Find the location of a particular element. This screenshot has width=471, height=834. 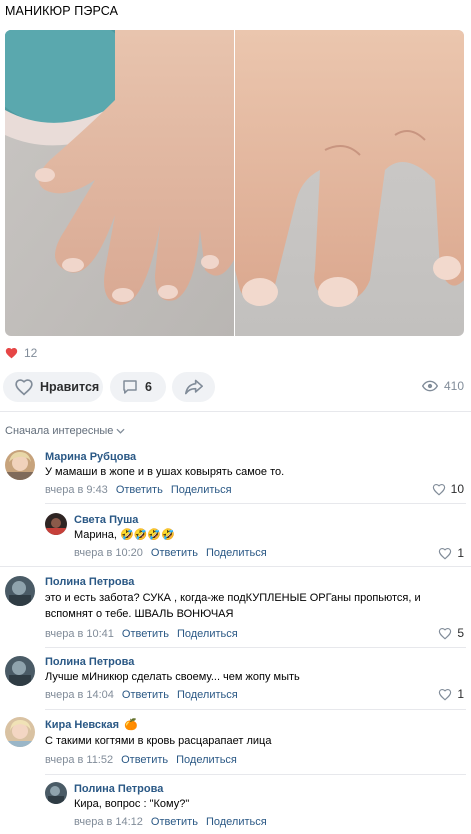

comment-icon is located at coordinates (130, 387).